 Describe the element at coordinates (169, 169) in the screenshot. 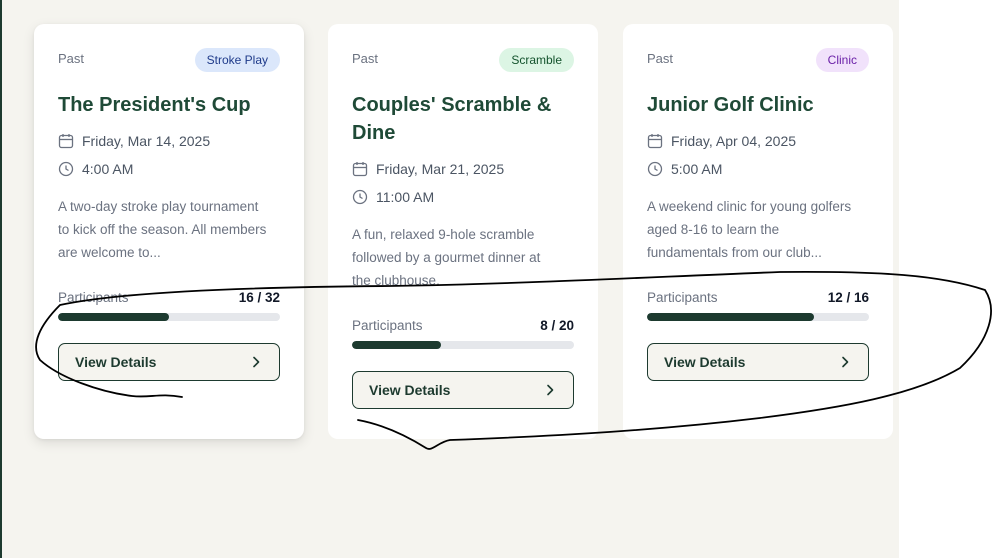

I see `event-time: 4:00 AM` at that location.